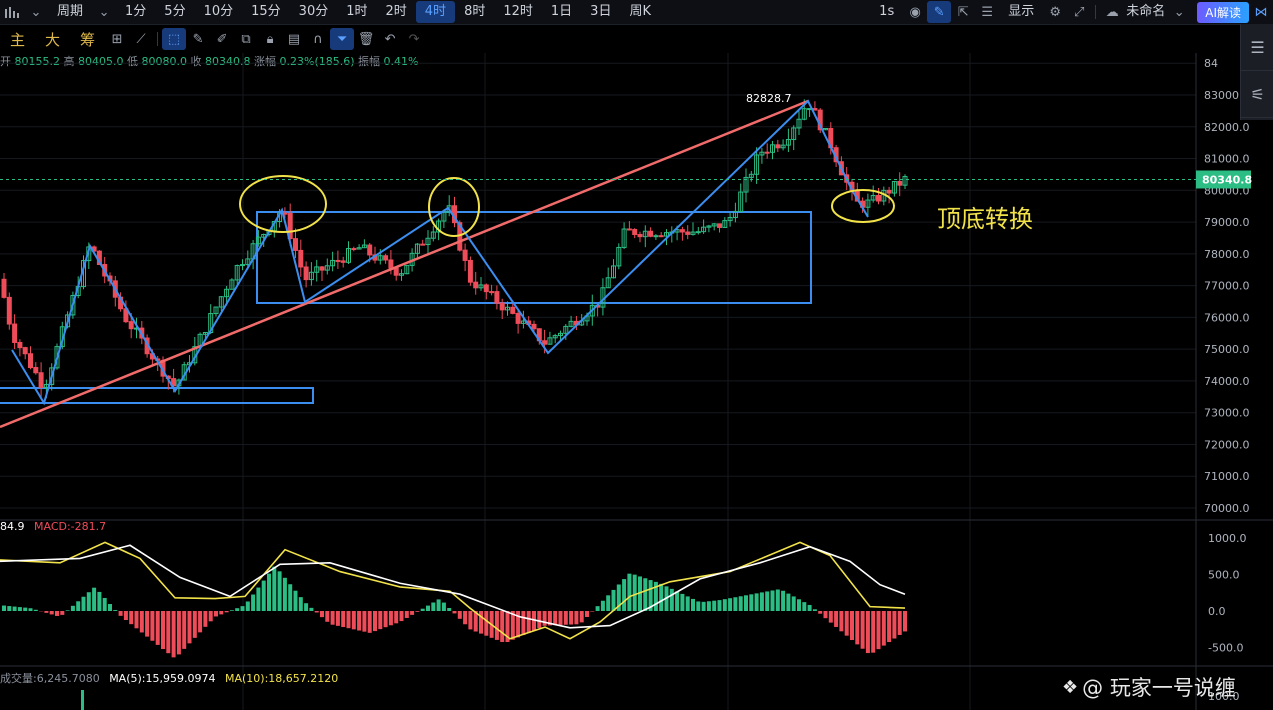 Image resolution: width=1273 pixels, height=710 pixels. I want to click on ai-button: AI解读, so click(1223, 12).